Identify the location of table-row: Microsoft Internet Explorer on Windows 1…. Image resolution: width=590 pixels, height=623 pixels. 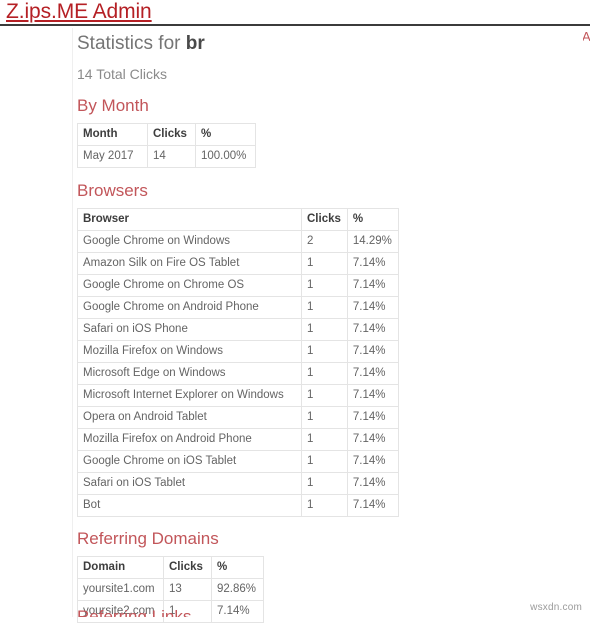
(238, 395).